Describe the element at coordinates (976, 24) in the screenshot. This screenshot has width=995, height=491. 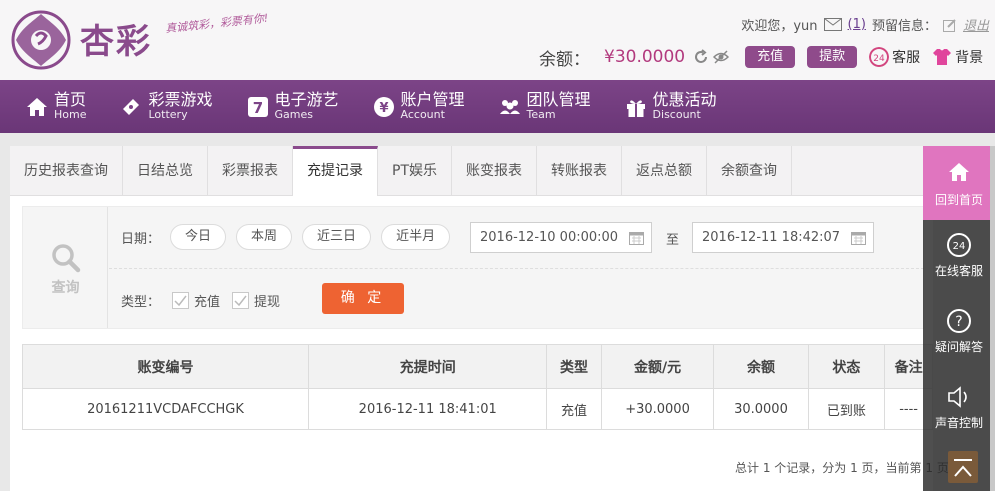
I see `logout-link: 退出` at that location.